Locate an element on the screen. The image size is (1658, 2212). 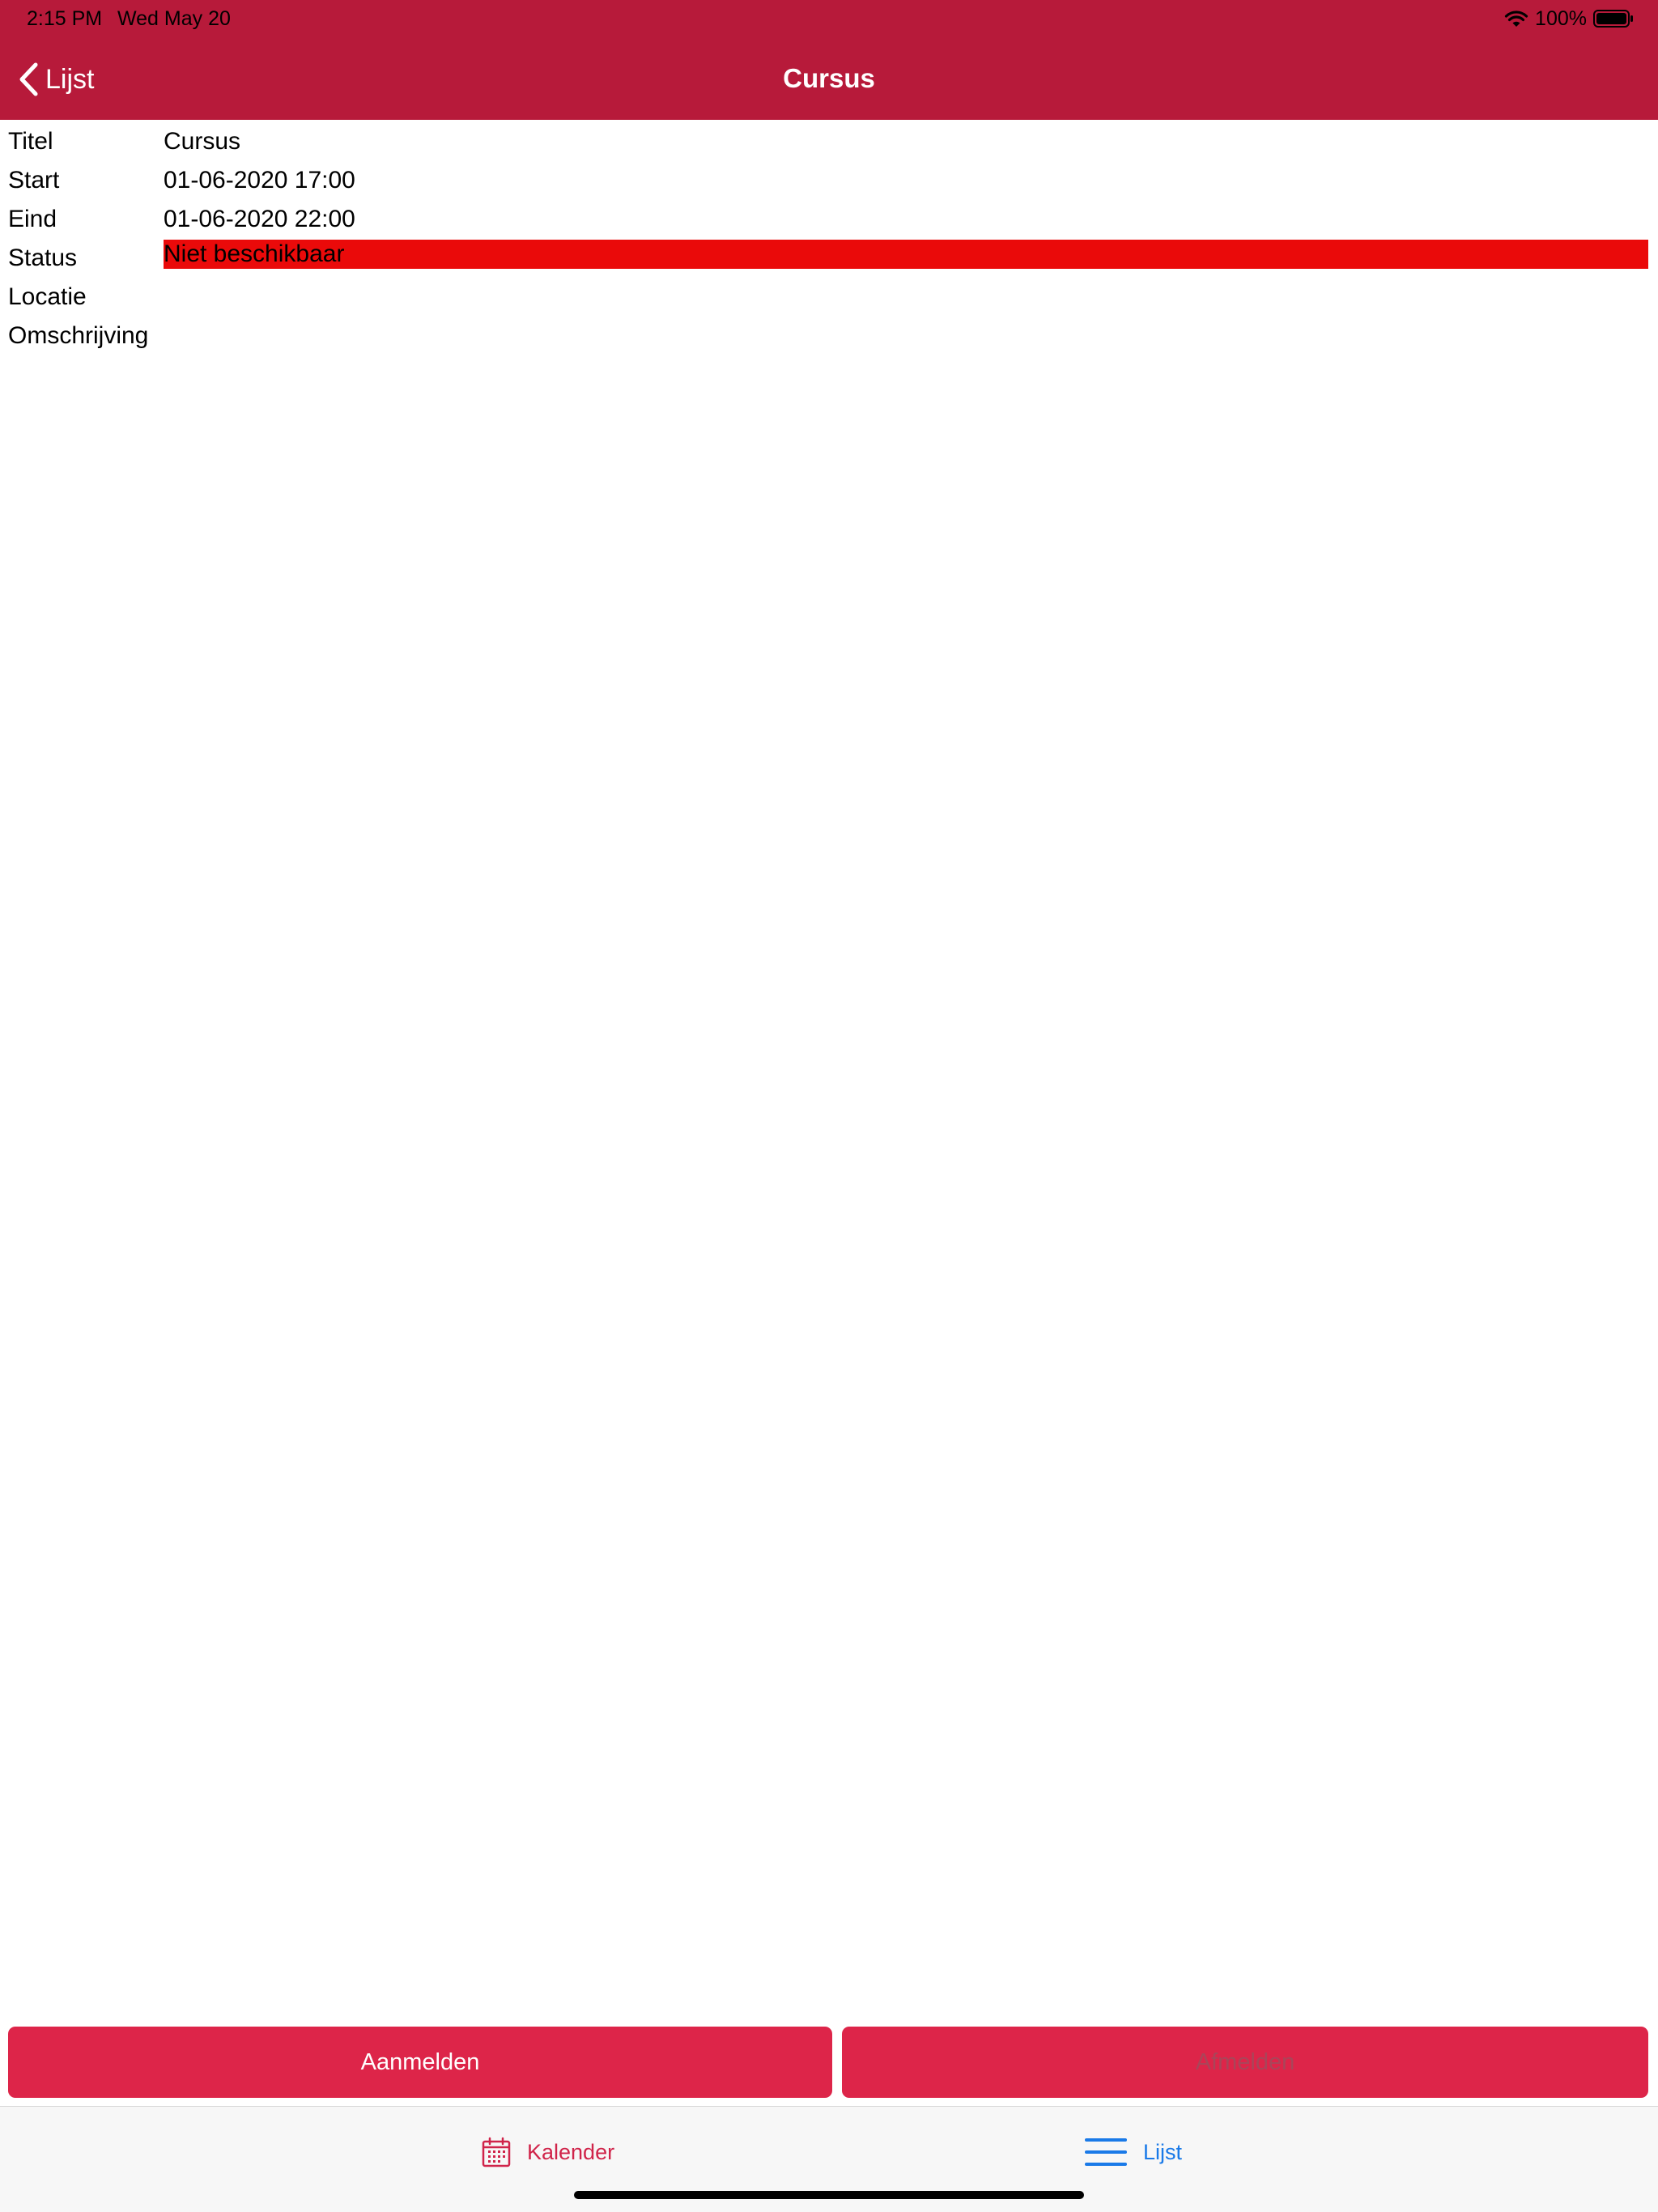
navigation-bar: Lijst Cursus is located at coordinates (829, 80).